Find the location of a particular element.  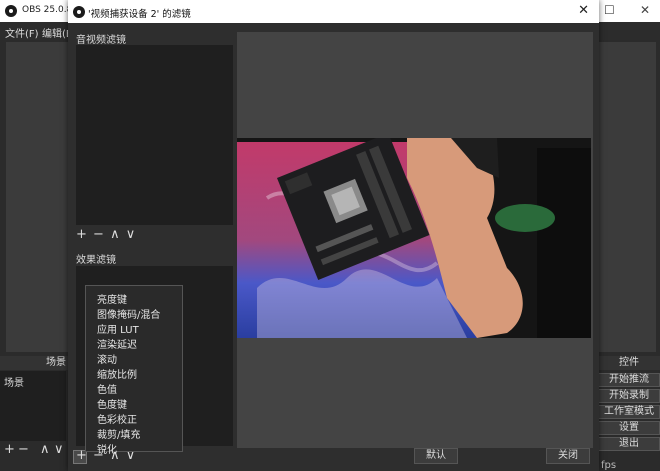

move-up-icon: ∧ is located at coordinates (115, 234).